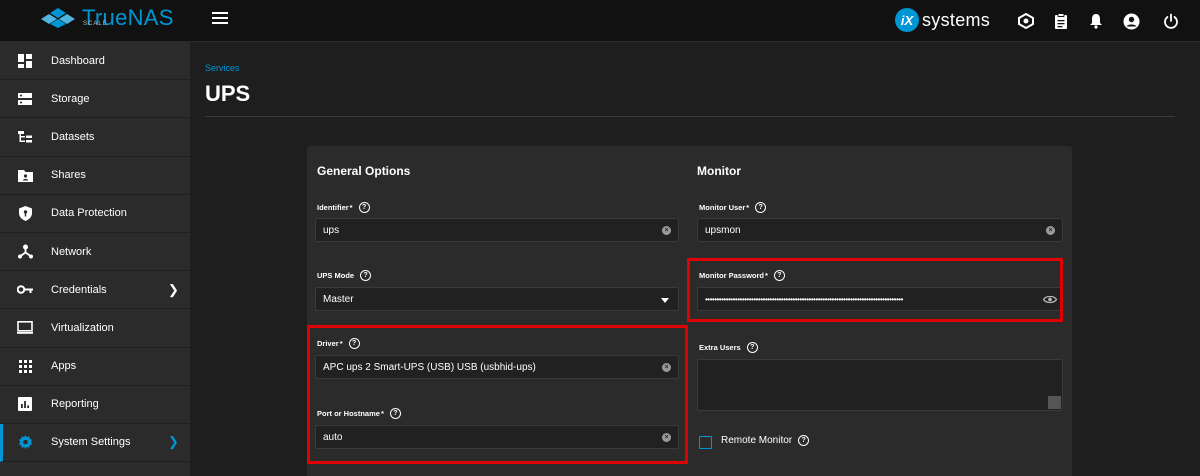  Describe the element at coordinates (78, 60) in the screenshot. I see `sidebar-item-label: Dashboard` at that location.